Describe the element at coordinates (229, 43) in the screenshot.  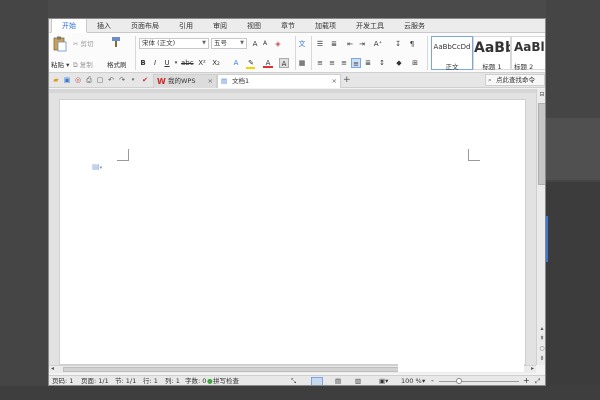
I see `font-size-select: 五号 ▼` at that location.